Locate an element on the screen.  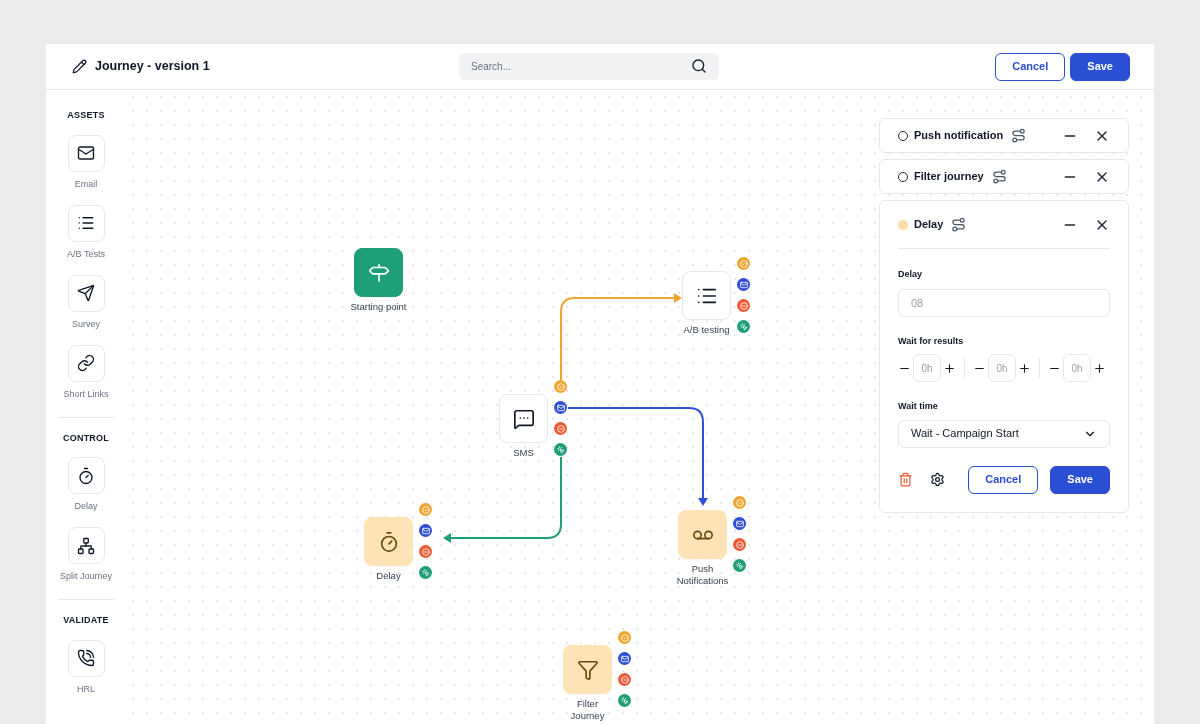
paper-plane-icon is located at coordinates (86, 293).